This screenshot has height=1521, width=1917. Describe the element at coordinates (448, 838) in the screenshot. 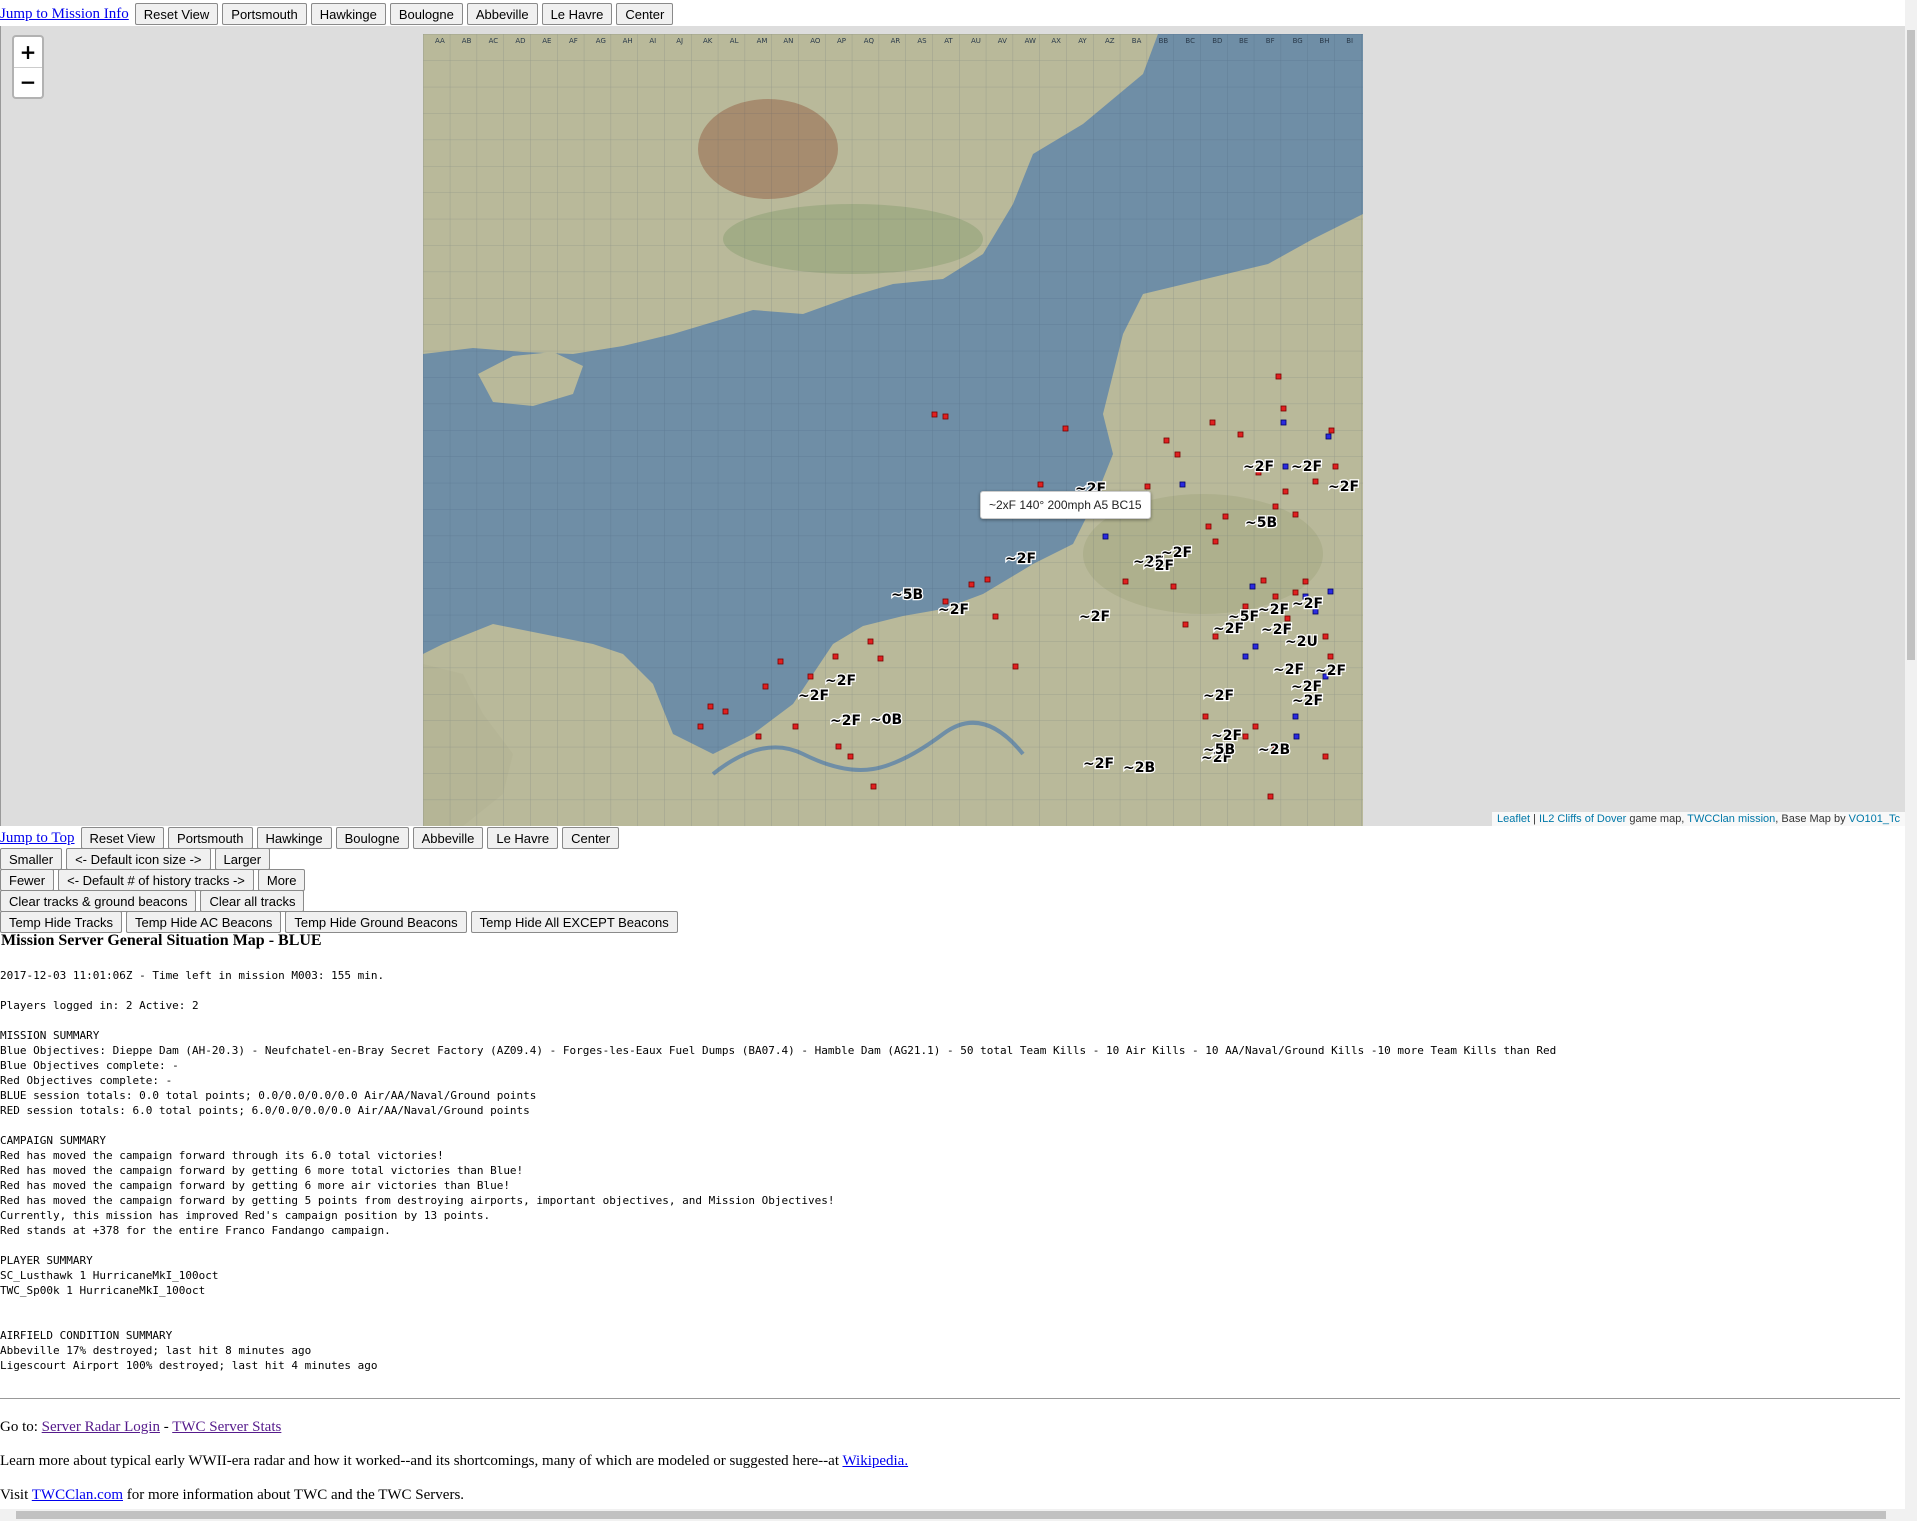

I see `abbeville-button-2: Abbeville` at that location.